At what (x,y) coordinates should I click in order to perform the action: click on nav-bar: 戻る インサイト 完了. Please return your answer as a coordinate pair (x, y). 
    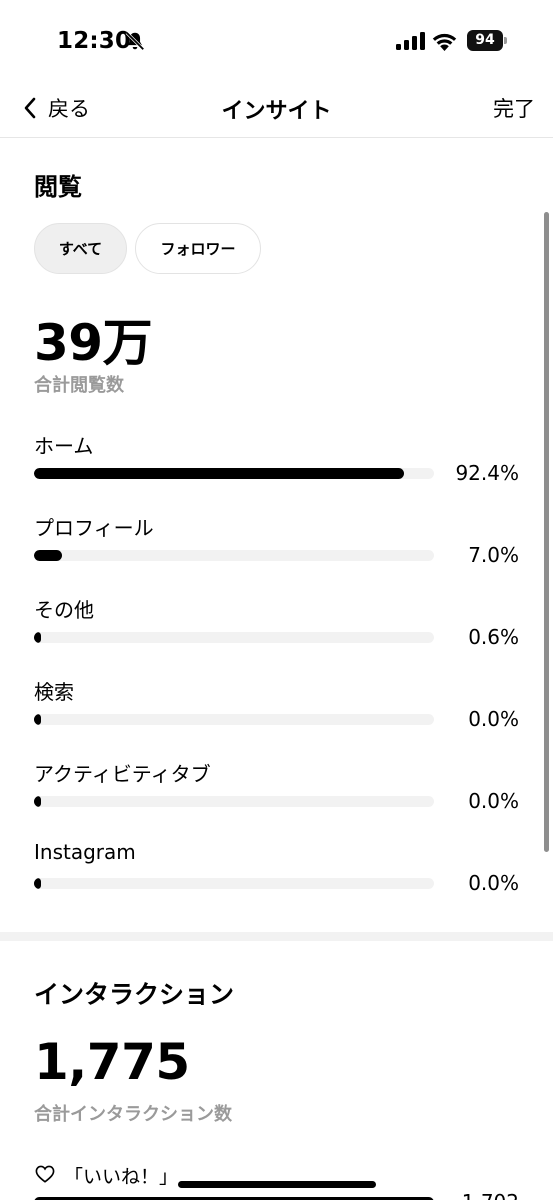
    Looking at the image, I should click on (276, 109).